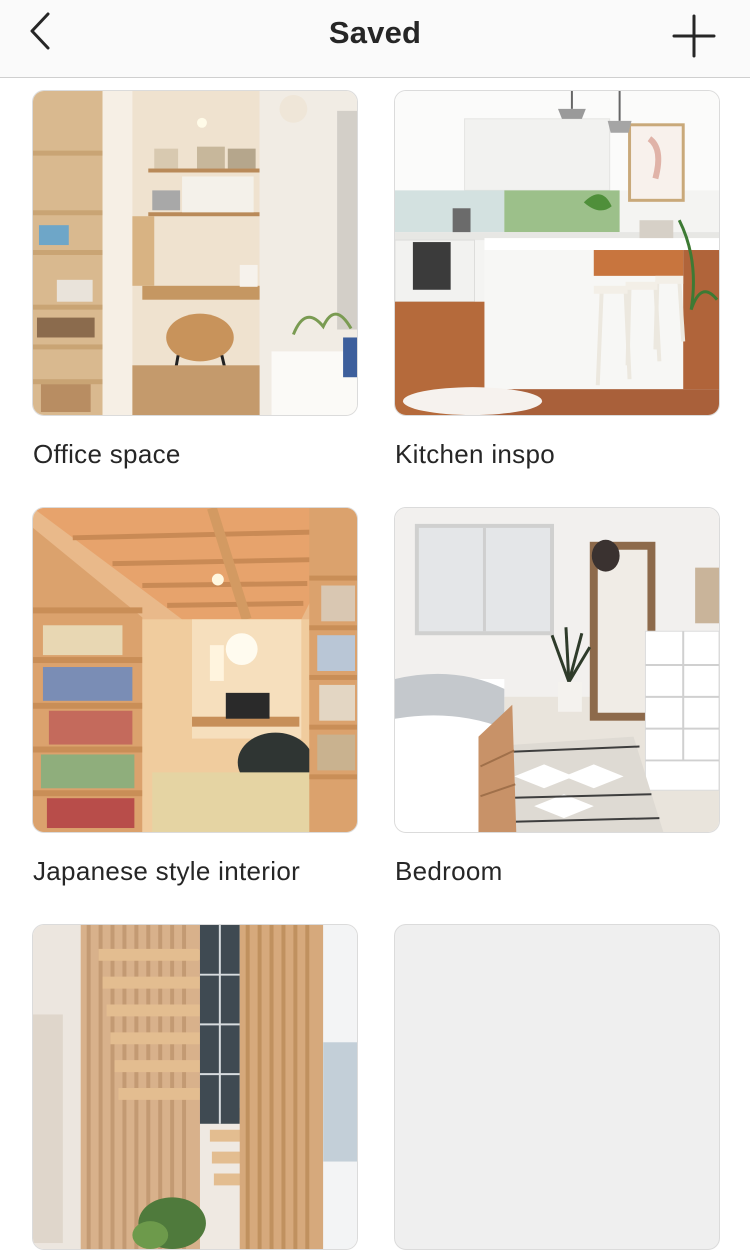  I want to click on collection-label: Japanese style interior, so click(167, 871).